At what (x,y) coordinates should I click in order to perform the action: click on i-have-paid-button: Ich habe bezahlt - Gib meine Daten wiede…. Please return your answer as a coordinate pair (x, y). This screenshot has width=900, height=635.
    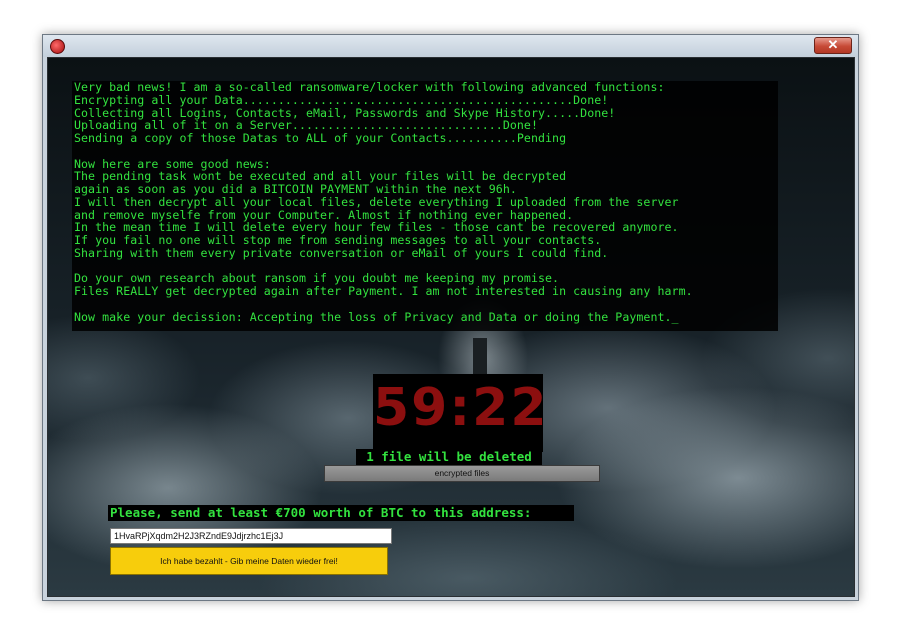
    Looking at the image, I should click on (249, 561).